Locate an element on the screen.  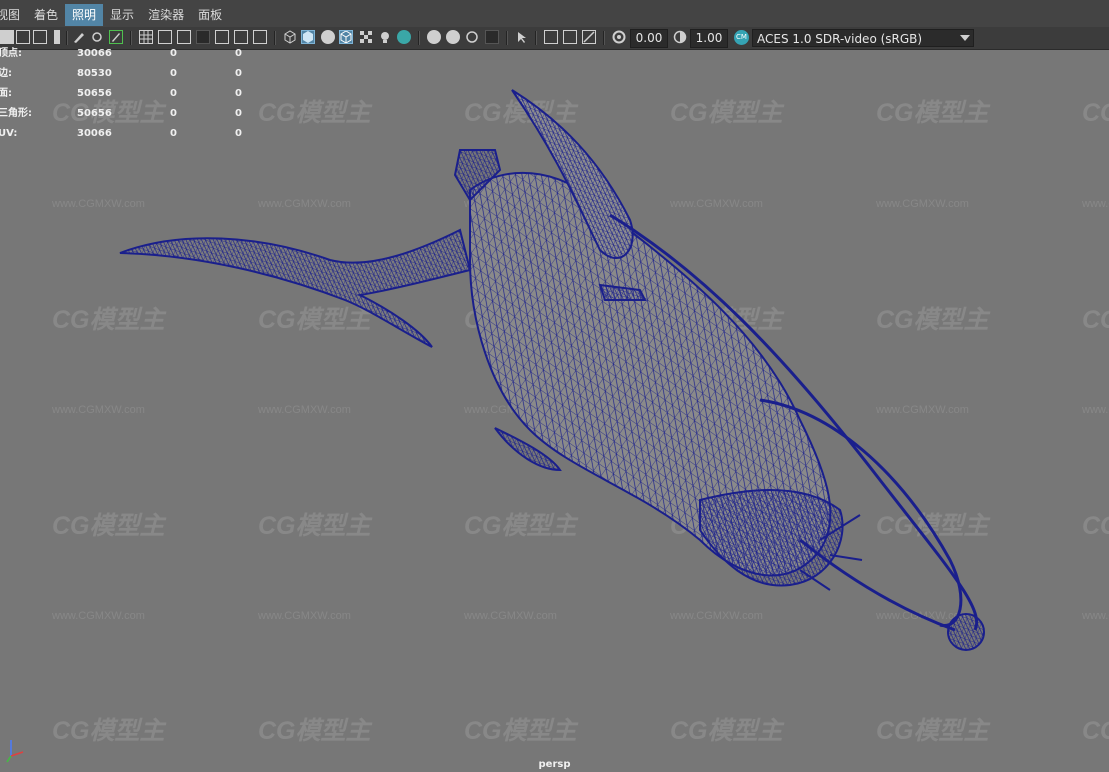
hud-label: UV: is located at coordinates (9, 133).